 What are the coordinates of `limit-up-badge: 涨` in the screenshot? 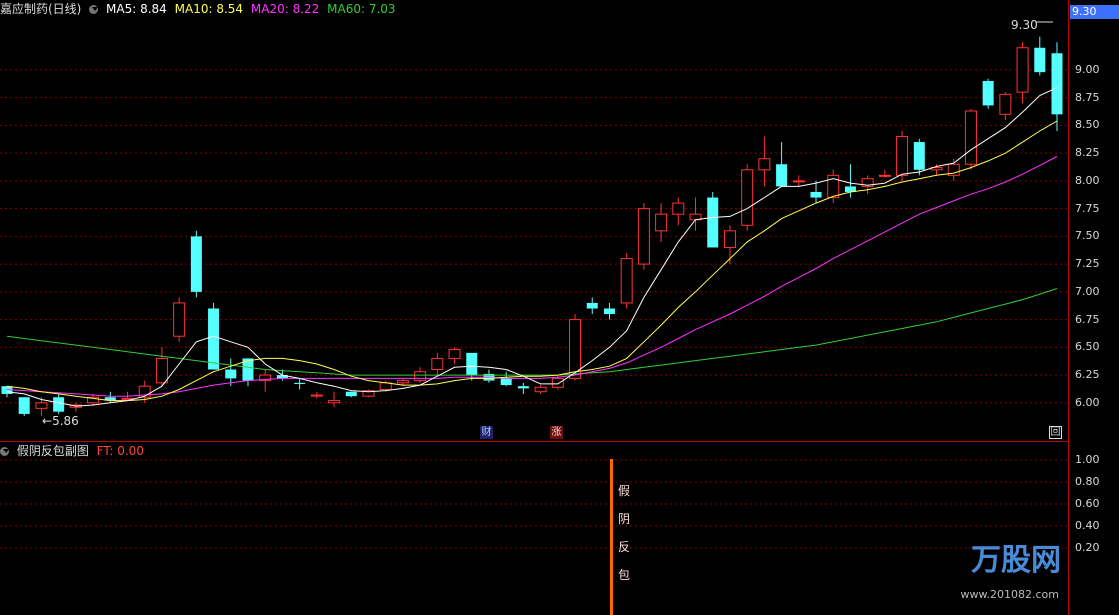 It's located at (556, 432).